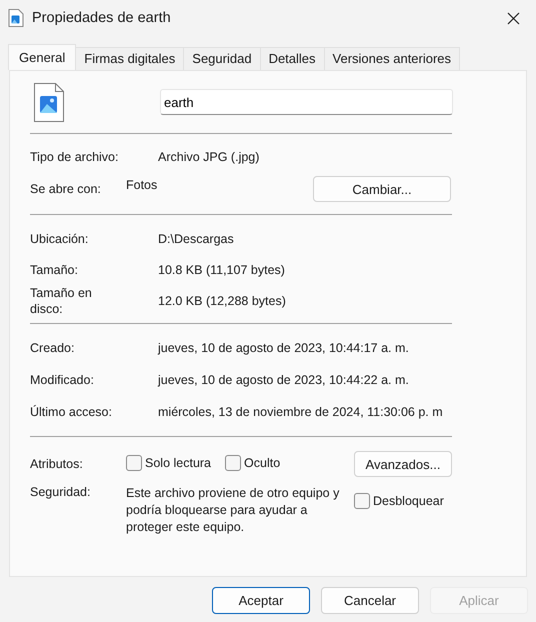 The image size is (536, 622). Describe the element at coordinates (196, 239) in the screenshot. I see `field-value: D:\Descargas` at that location.